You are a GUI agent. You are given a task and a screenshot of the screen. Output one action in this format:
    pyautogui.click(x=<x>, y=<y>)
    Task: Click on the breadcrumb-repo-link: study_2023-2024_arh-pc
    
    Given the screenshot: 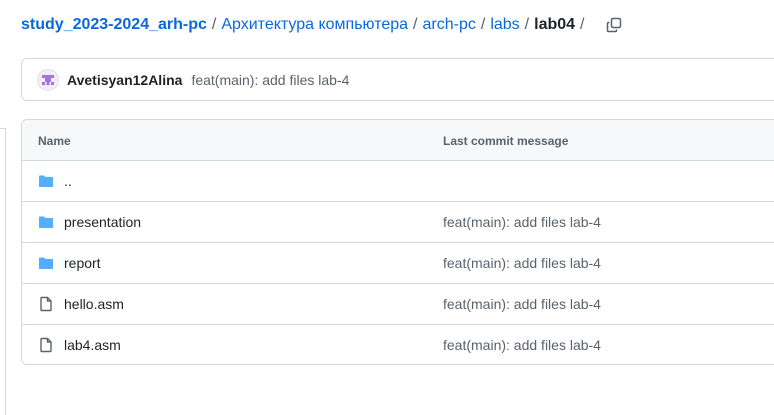 What is the action you would take?
    pyautogui.click(x=114, y=25)
    